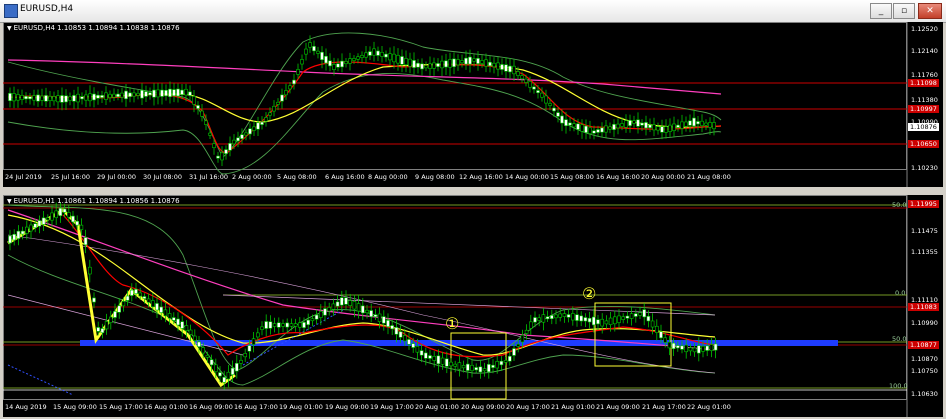  What do you see at coordinates (923, 345) in the screenshot?
I see `price-tag-current: 1.10877` at bounding box center [923, 345].